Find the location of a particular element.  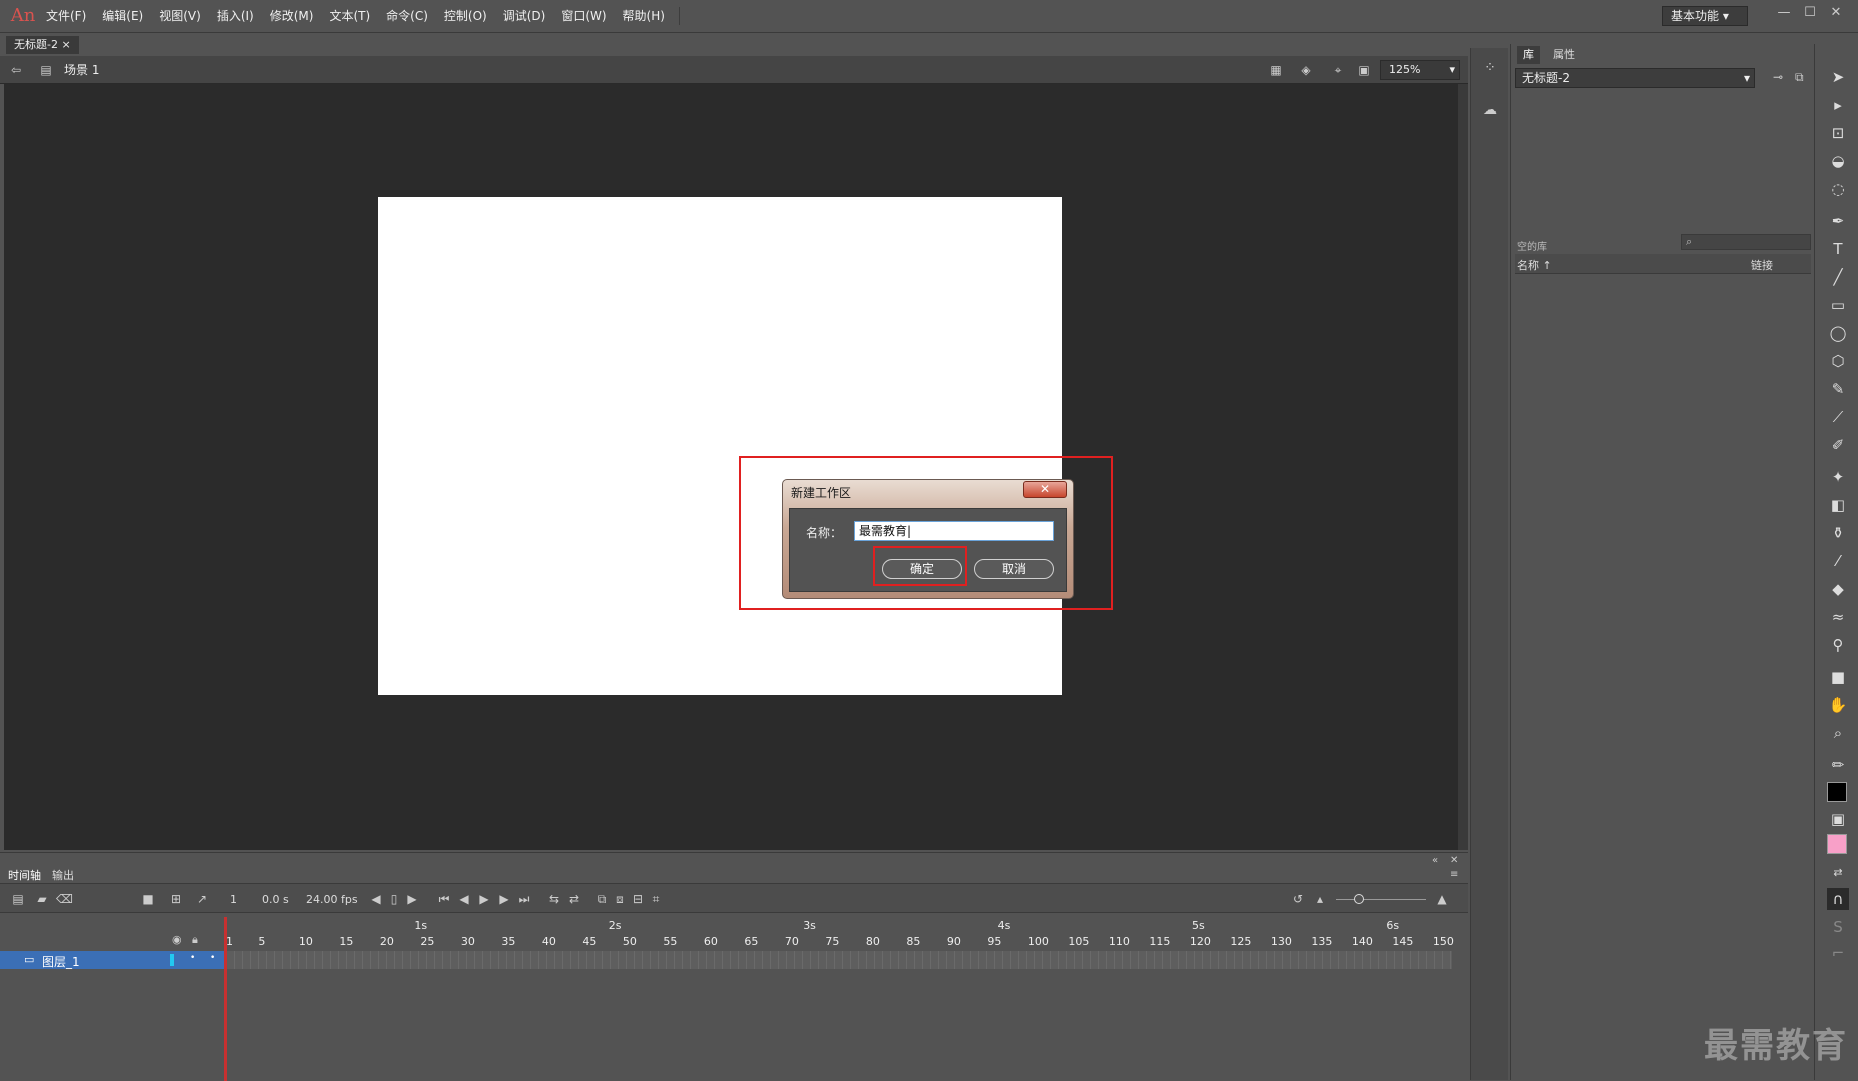

close-tab-icon: × is located at coordinates (65, 44).